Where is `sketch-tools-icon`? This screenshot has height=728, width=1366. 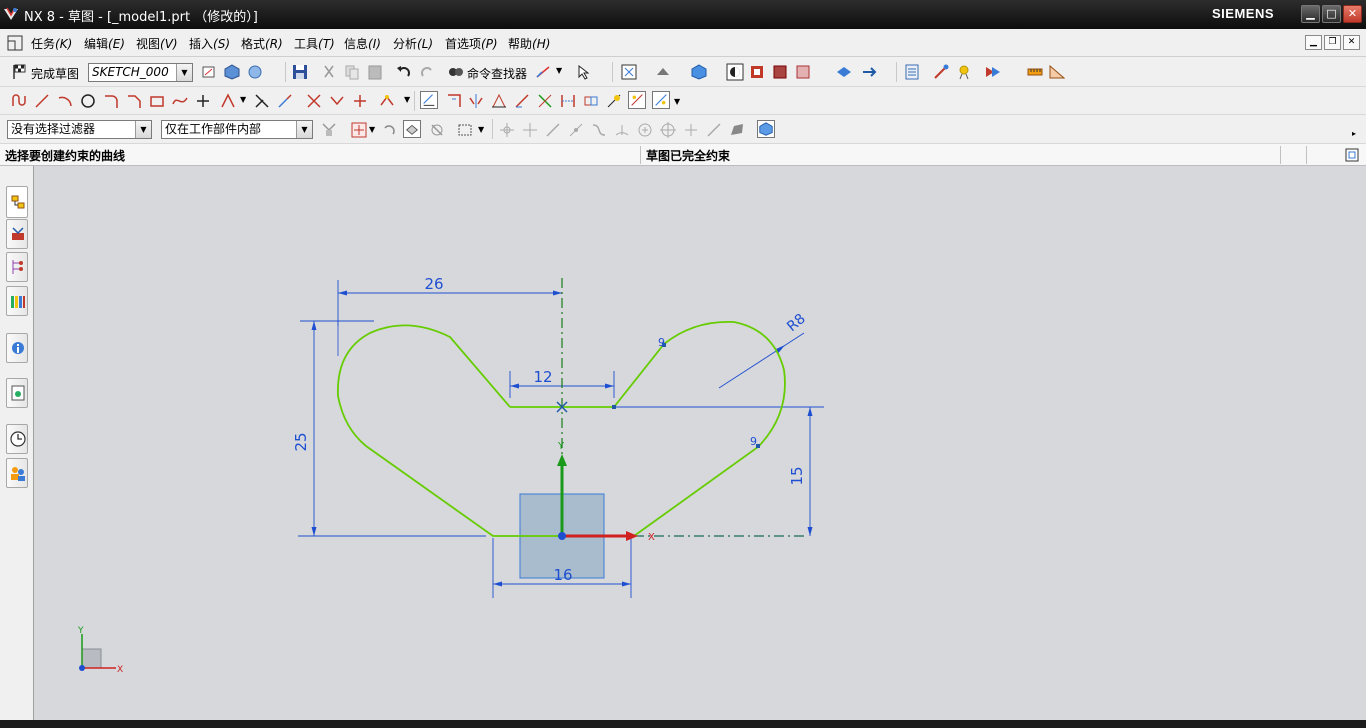
sketch-tools-icon is located at coordinates (543, 72).